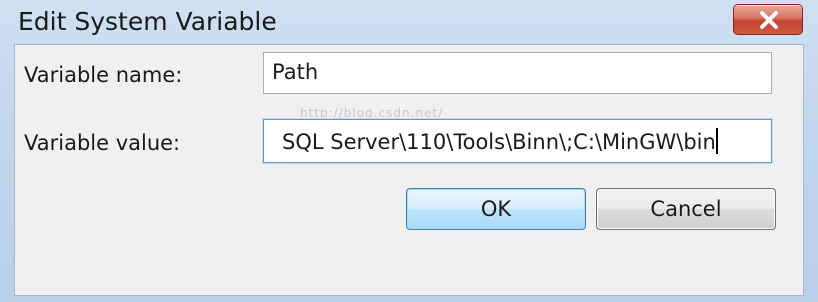 Image resolution: width=818 pixels, height=302 pixels. I want to click on close-button, so click(768, 19).